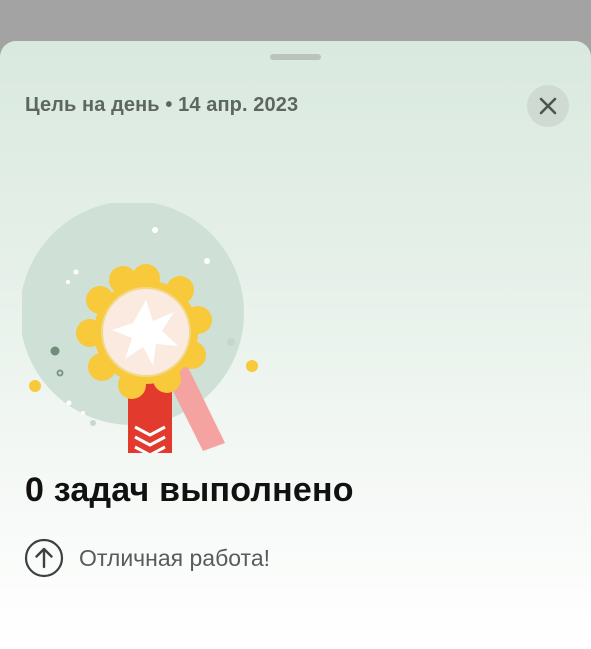 The width and height of the screenshot is (591, 649). Describe the element at coordinates (295, 57) in the screenshot. I see `sheet-grabber-handle` at that location.